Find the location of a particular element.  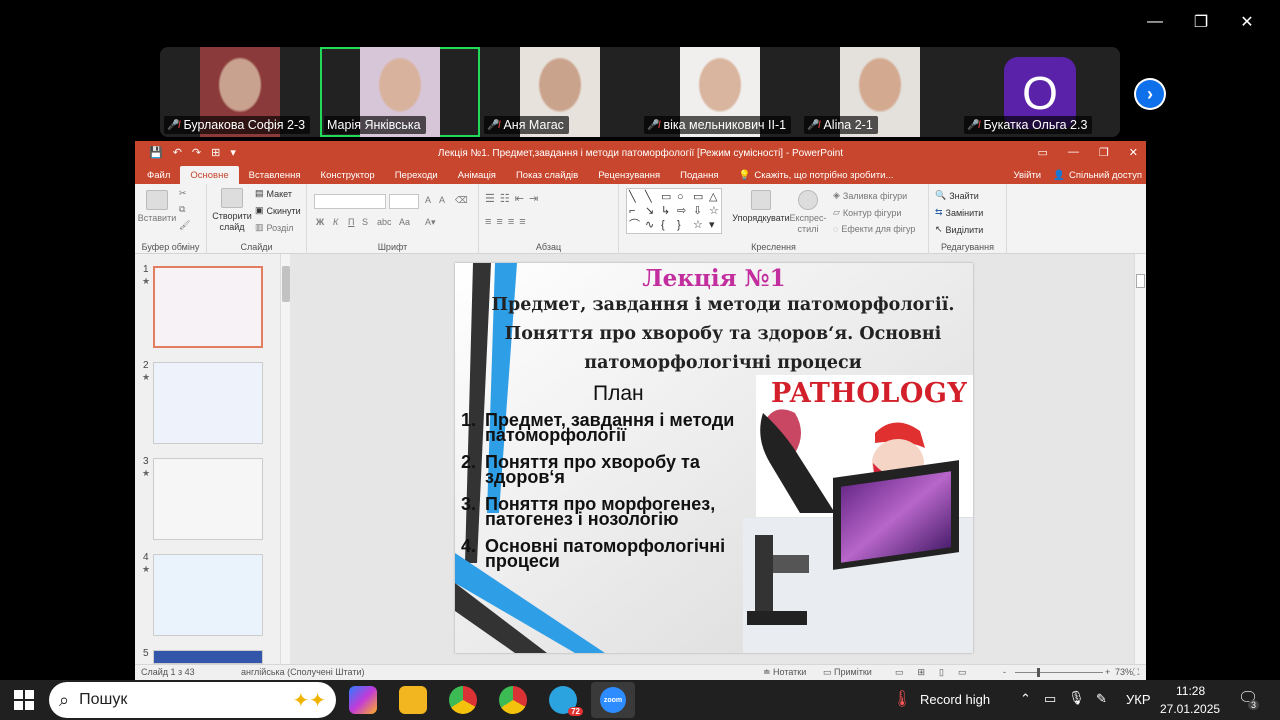

shape-outline-button: ▱ Контур фігури is located at coordinates (867, 212).